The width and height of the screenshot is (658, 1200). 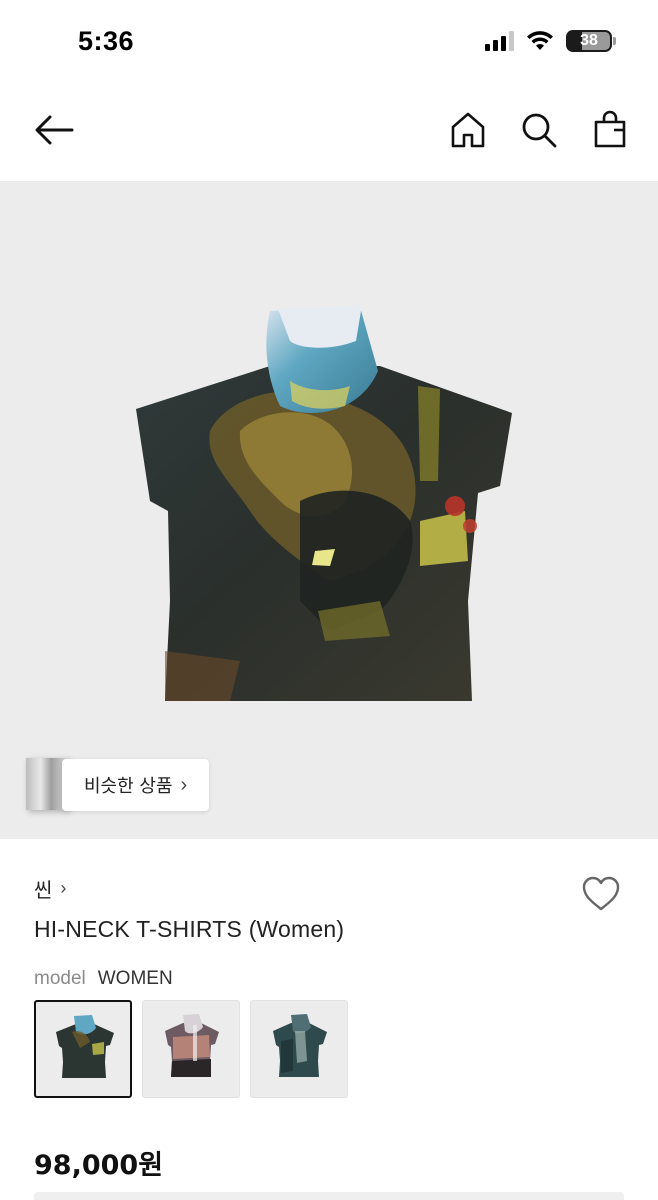 I want to click on variant-list, so click(x=191, y=1049).